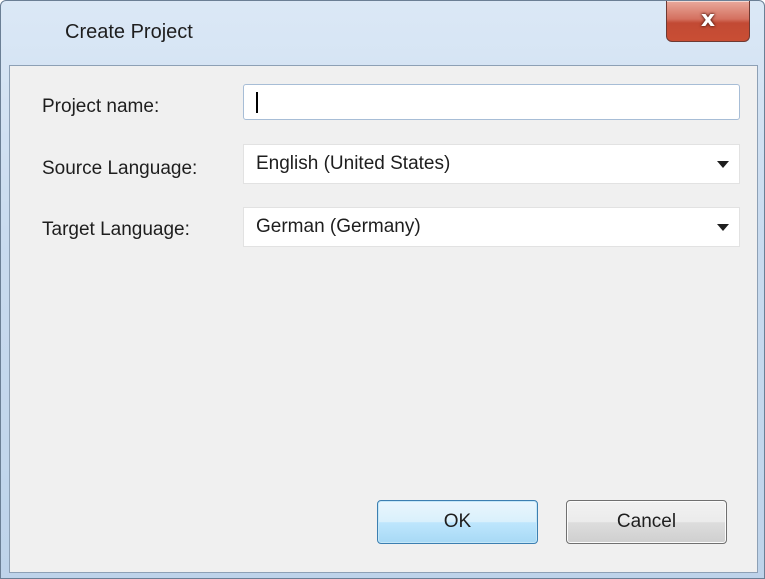 The height and width of the screenshot is (579, 765). Describe the element at coordinates (338, 226) in the screenshot. I see `target-language-value: German (Germany)` at that location.